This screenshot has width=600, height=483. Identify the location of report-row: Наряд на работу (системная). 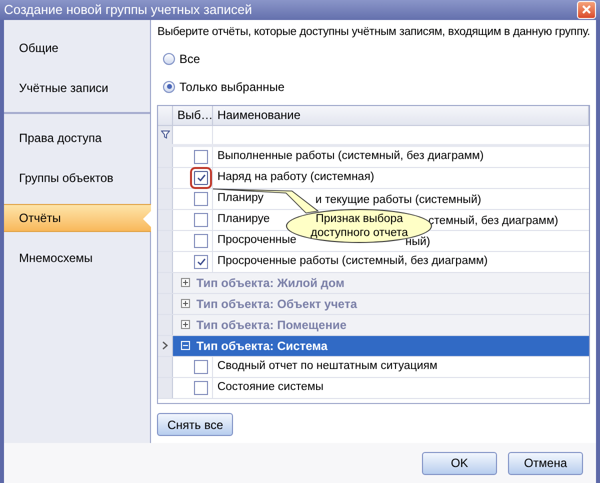
(373, 178).